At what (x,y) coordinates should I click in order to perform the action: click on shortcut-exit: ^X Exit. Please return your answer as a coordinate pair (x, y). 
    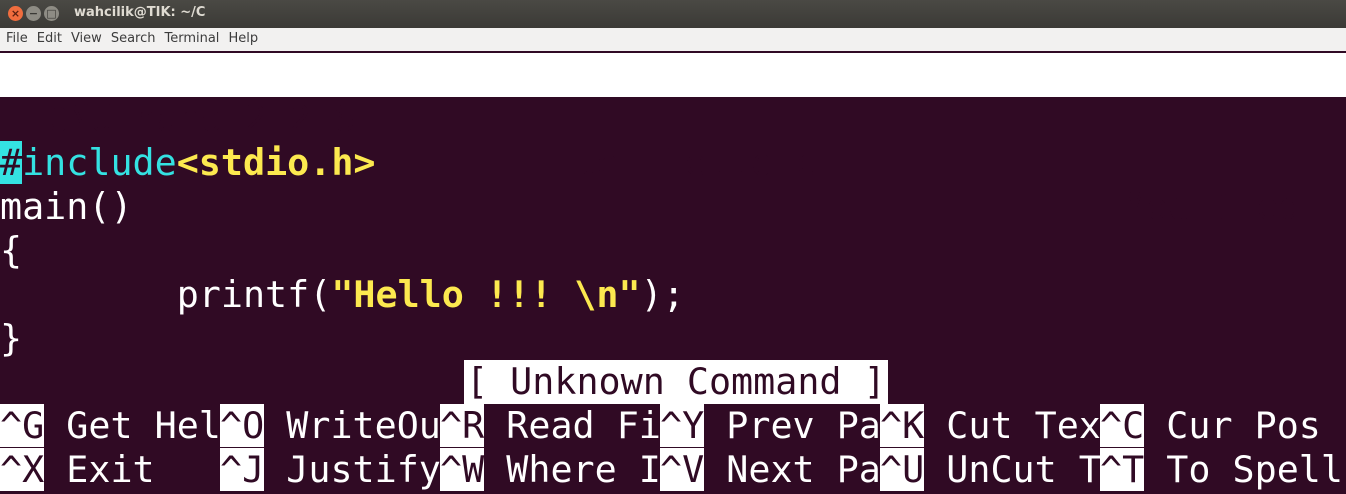
    Looking at the image, I should click on (77, 470).